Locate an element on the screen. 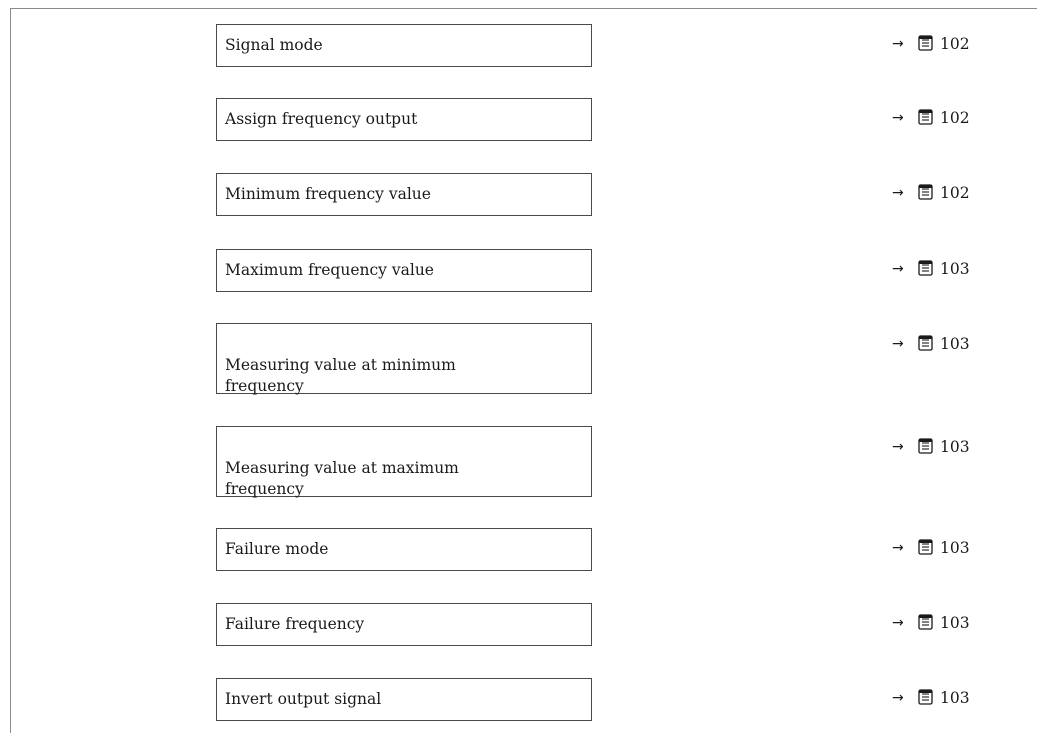 The height and width of the screenshot is (733, 1037). param-measuring-value-min-frequency: Measuring value at minimum frequency is located at coordinates (404, 359).